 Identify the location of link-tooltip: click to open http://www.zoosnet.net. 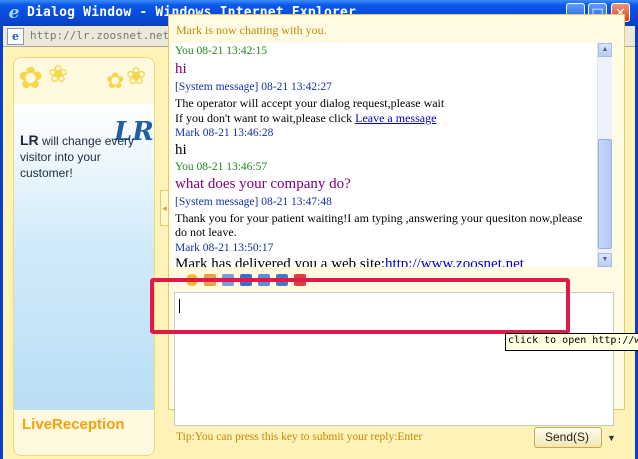
(571, 342).